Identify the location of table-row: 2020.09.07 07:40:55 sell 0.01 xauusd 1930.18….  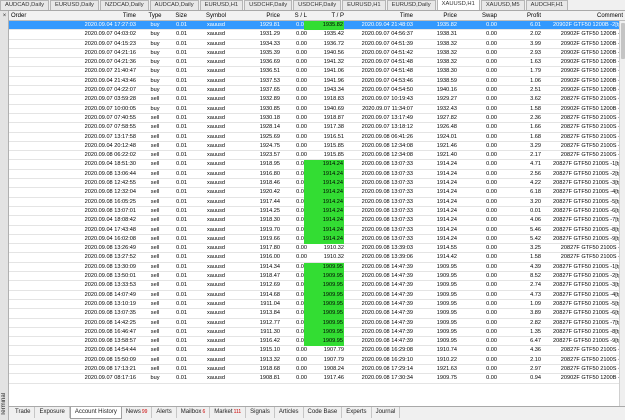
(317, 119).